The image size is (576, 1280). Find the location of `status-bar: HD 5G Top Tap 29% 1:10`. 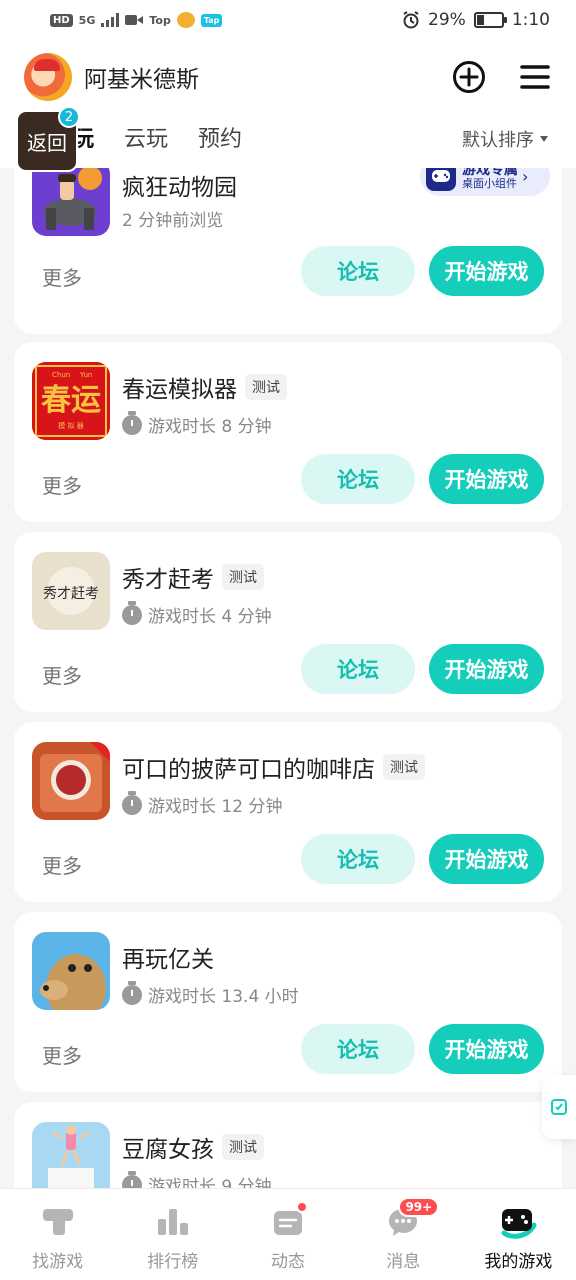

status-bar: HD 5G Top Tap 29% 1:10 is located at coordinates (288, 20).